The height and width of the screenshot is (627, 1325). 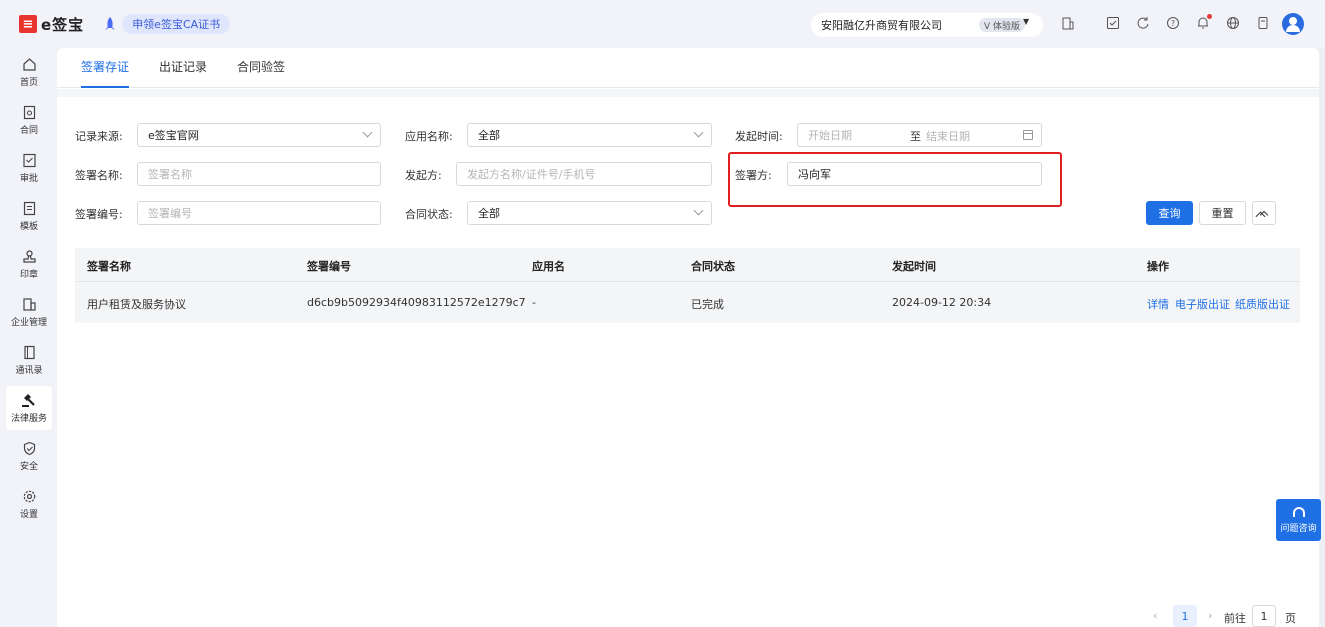 I want to click on table-header: 签署名称 签署编号 应用名 合同状态 发起时间 操作, so click(x=687, y=264).